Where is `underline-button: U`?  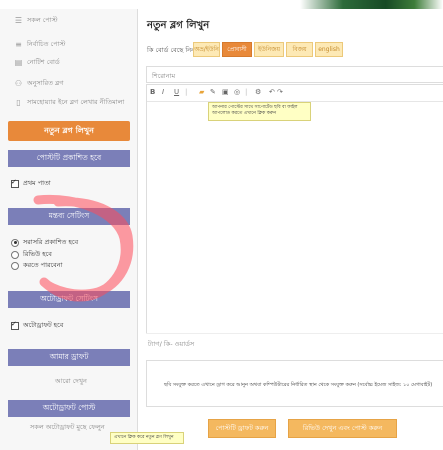 underline-button: U is located at coordinates (176, 92).